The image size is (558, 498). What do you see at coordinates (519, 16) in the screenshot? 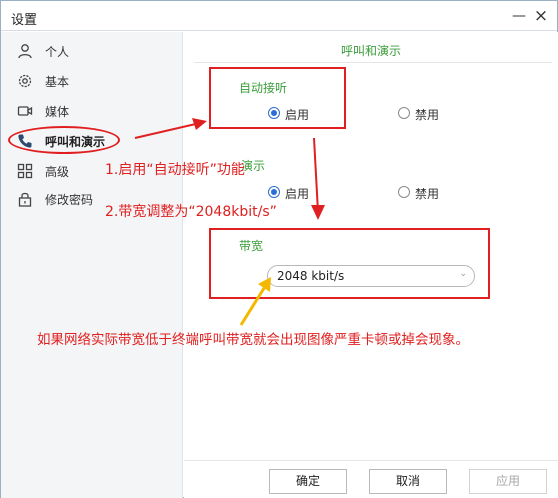
I see `minimize-button: —` at bounding box center [519, 16].